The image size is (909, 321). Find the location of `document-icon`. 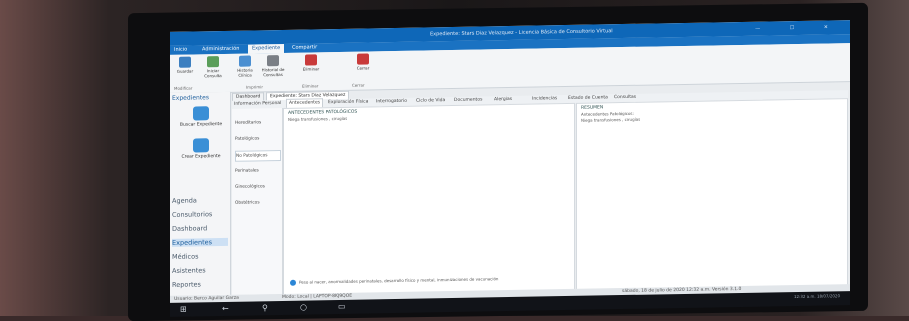

document-icon is located at coordinates (245, 61).